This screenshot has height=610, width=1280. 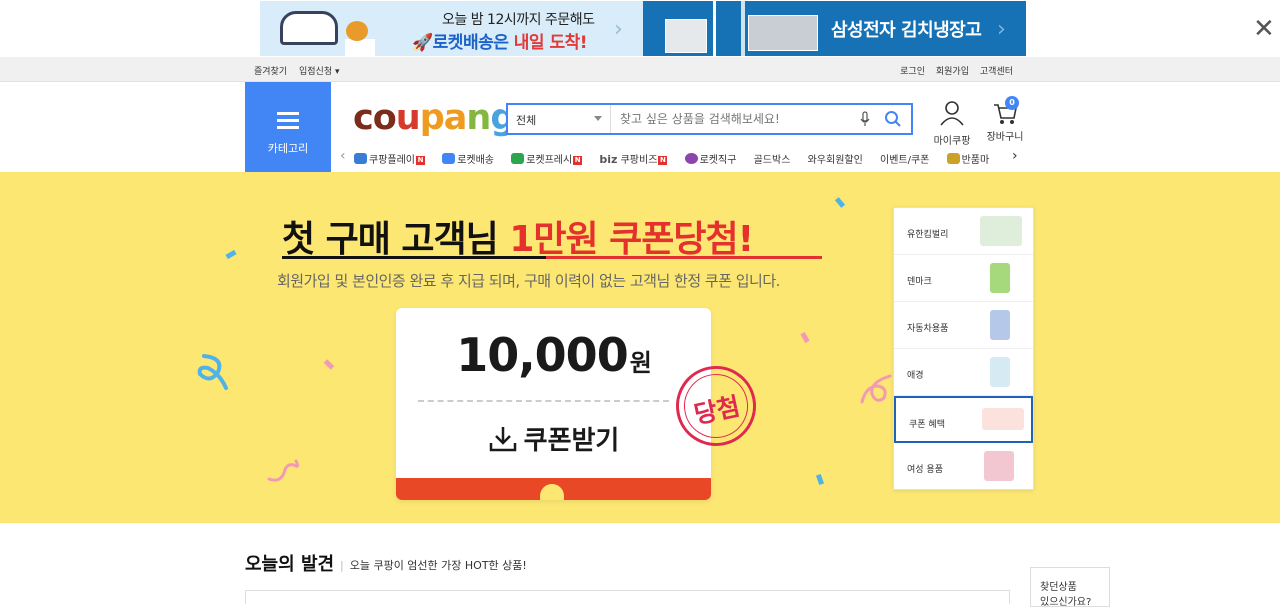 What do you see at coordinates (357, 31) in the screenshot?
I see `apple-illustration` at bounding box center [357, 31].